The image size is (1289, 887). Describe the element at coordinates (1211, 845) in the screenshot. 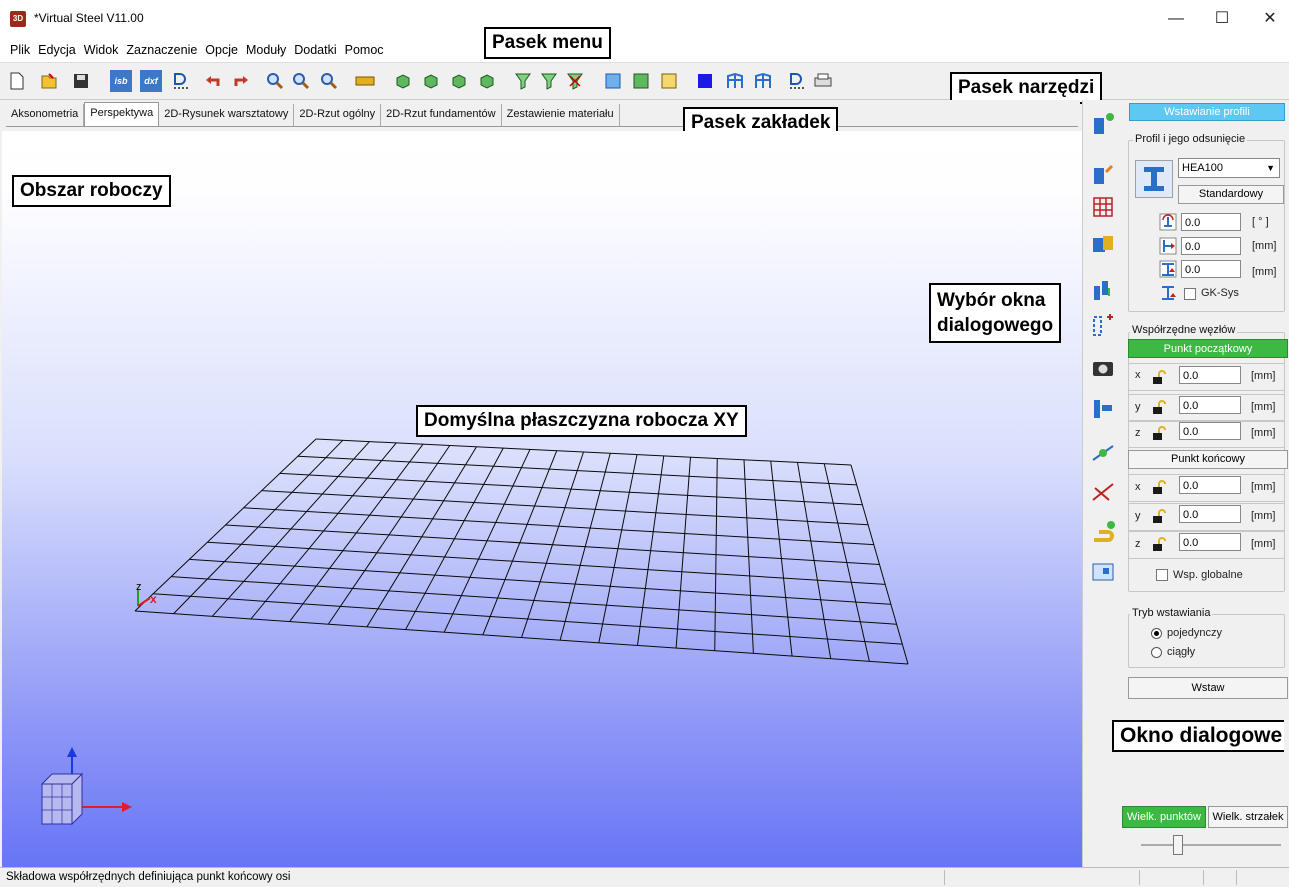

I see `size-slider-track` at that location.